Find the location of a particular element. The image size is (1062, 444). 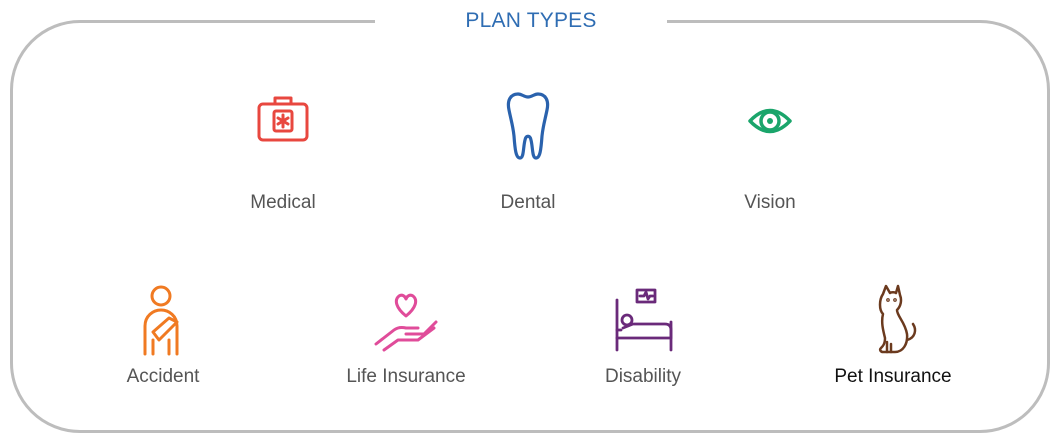

first-aid-kit-icon is located at coordinates (283, 126).